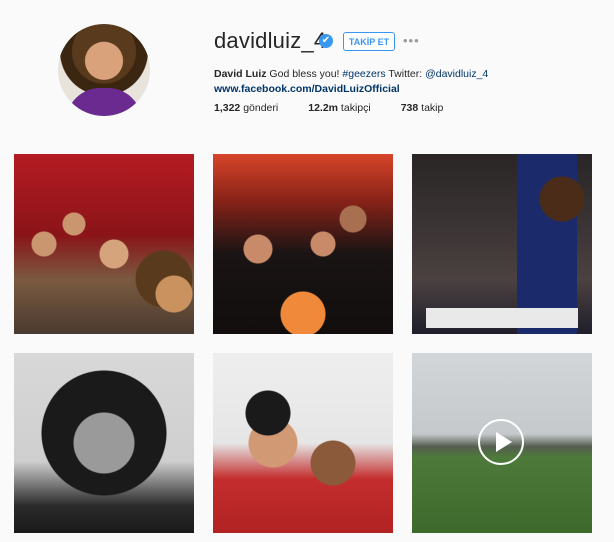 This screenshot has height=542, width=614. Describe the element at coordinates (354, 108) in the screenshot. I see `followers-count-label: takipçi` at that location.